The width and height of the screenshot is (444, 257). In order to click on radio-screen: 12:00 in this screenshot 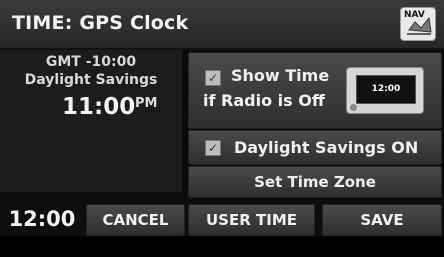, I will do `click(386, 89)`.